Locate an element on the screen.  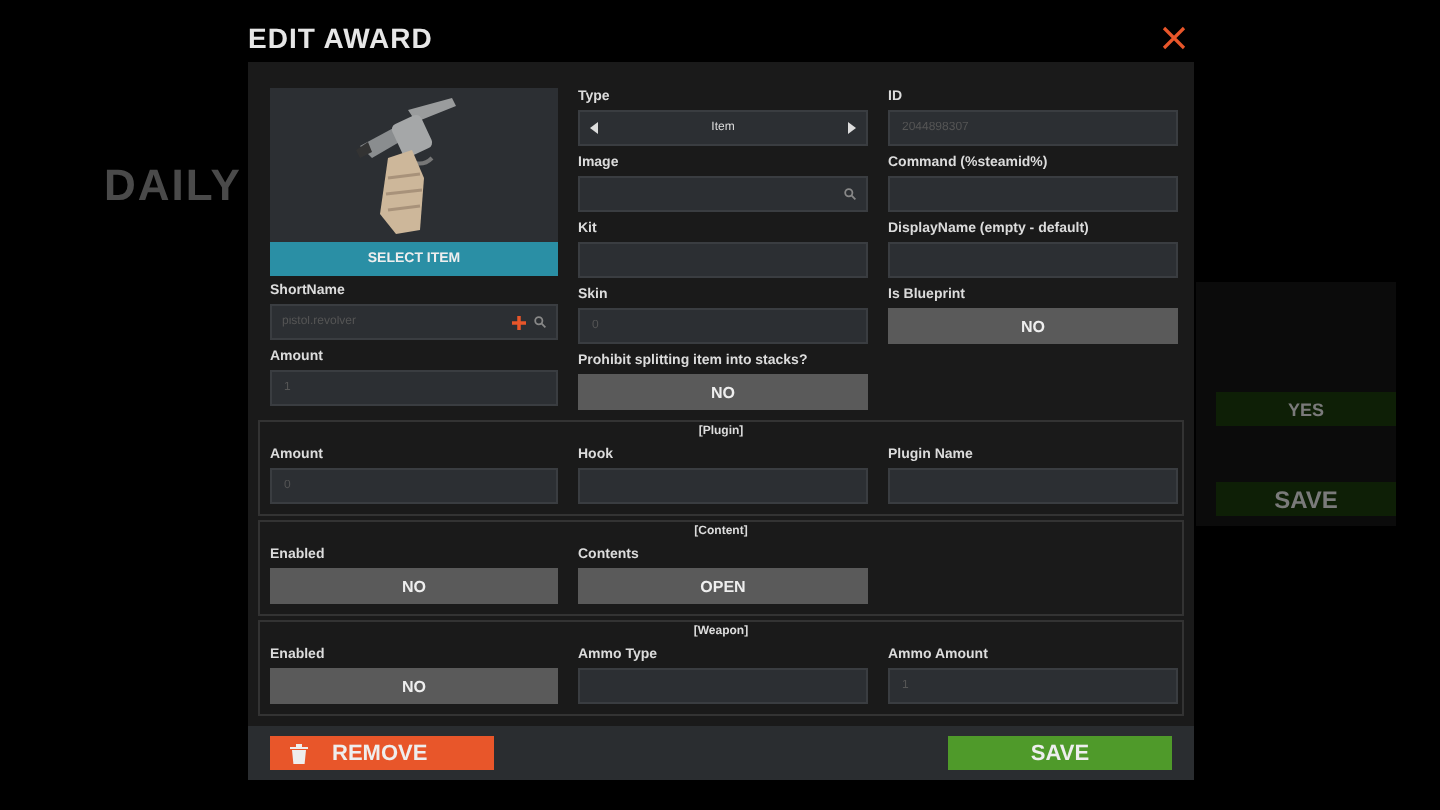
background-button: SAVE is located at coordinates (1306, 499).